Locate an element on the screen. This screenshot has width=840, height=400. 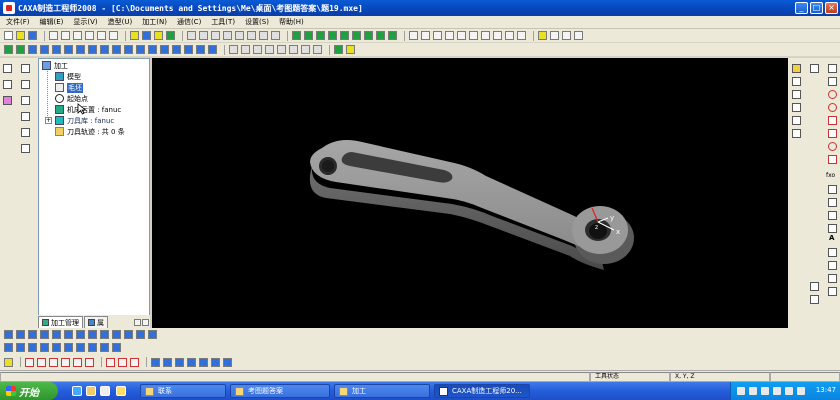
taskbar-item-answers: 考图题答案 is located at coordinates (280, 391).